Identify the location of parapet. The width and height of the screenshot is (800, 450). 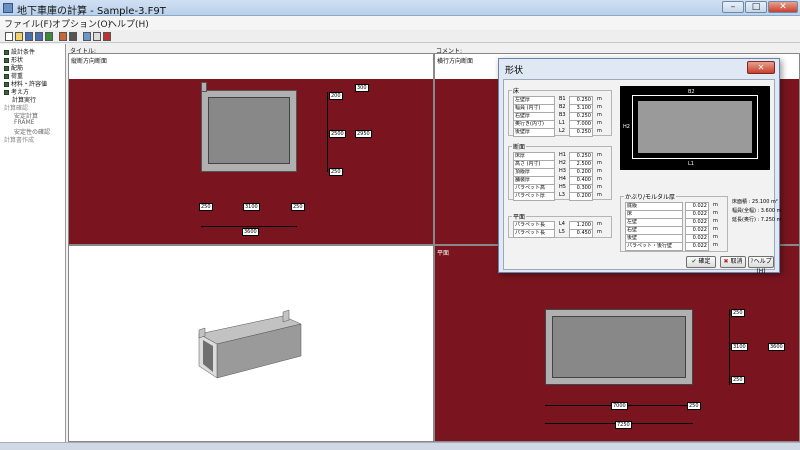
(204, 87).